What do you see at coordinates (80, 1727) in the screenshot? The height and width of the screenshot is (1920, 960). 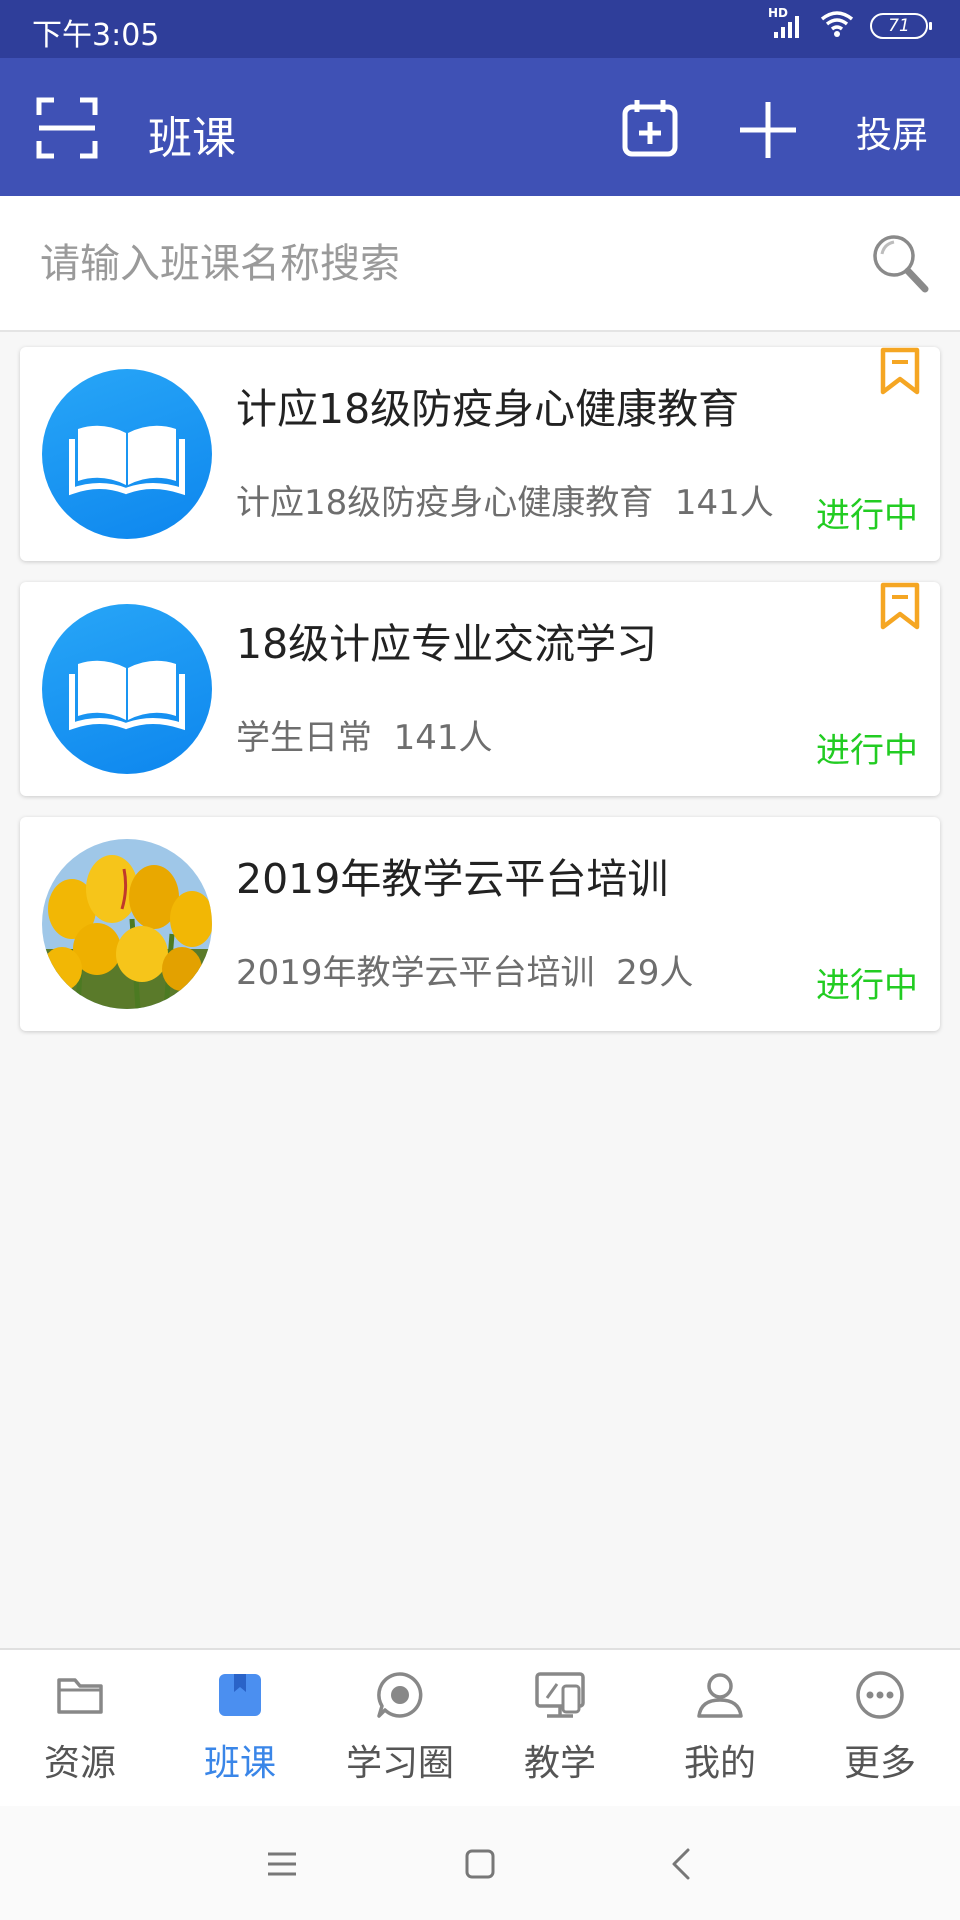 I see `nav-item-resources: 资源` at bounding box center [80, 1727].